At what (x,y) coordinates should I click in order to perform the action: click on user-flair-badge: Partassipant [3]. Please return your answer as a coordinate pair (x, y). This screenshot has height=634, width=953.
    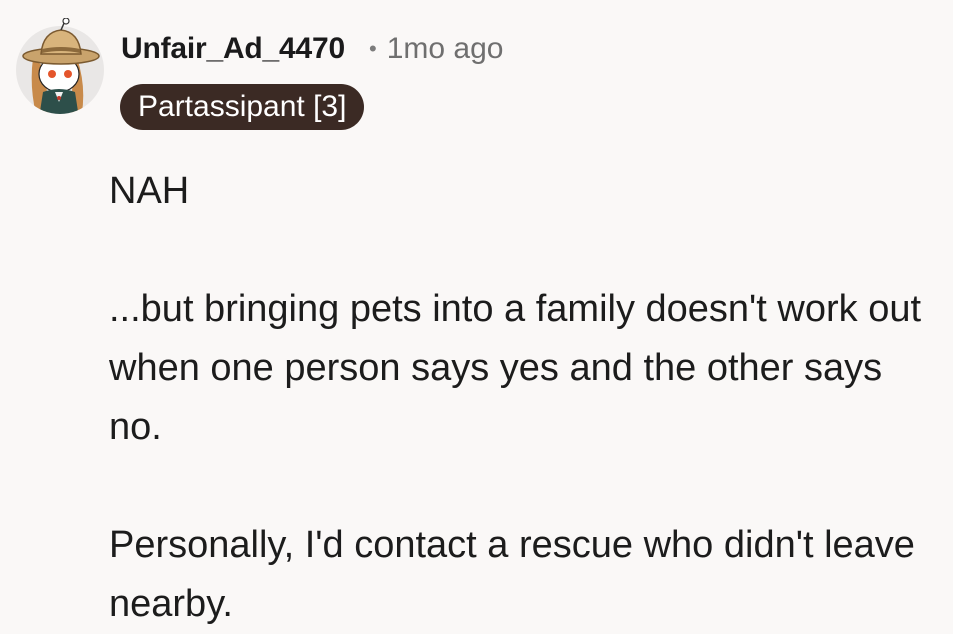
    Looking at the image, I should click on (242, 107).